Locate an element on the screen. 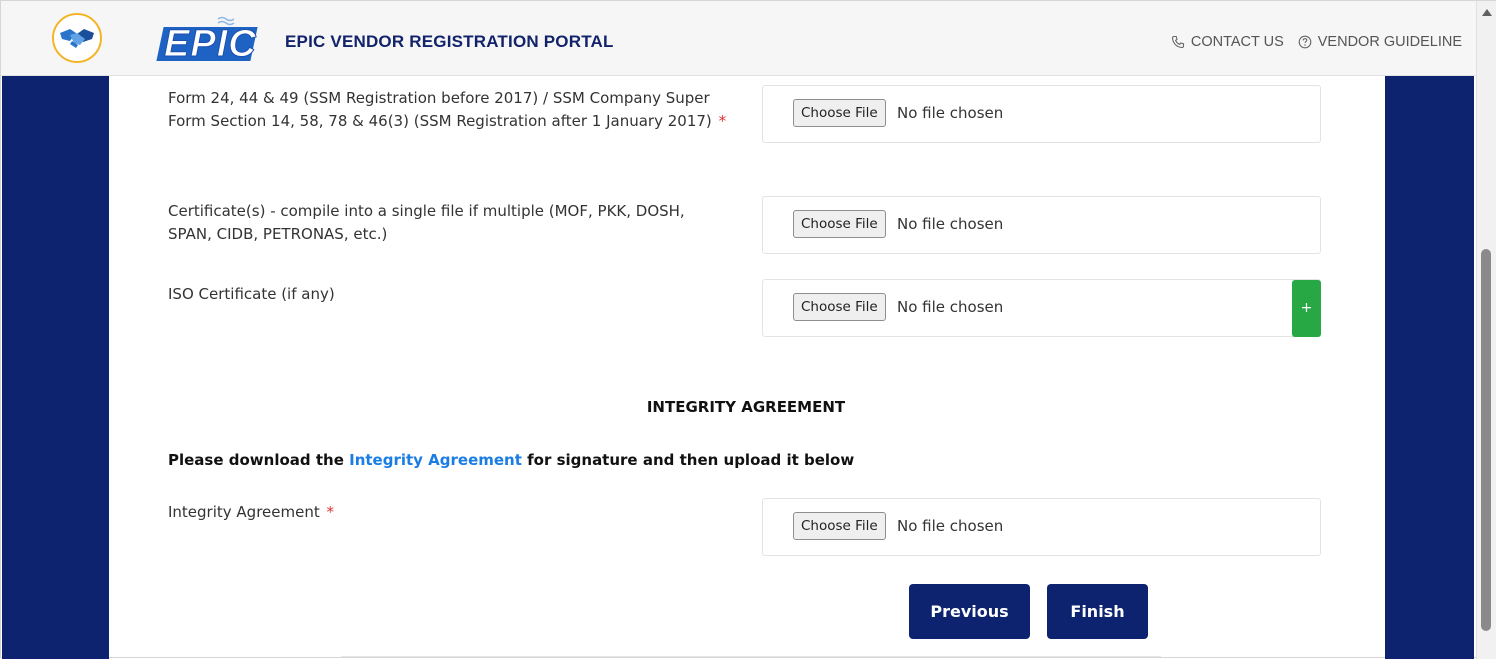 This screenshot has height=659, width=1496. integrity-choose-file-button: Choose File is located at coordinates (839, 526).